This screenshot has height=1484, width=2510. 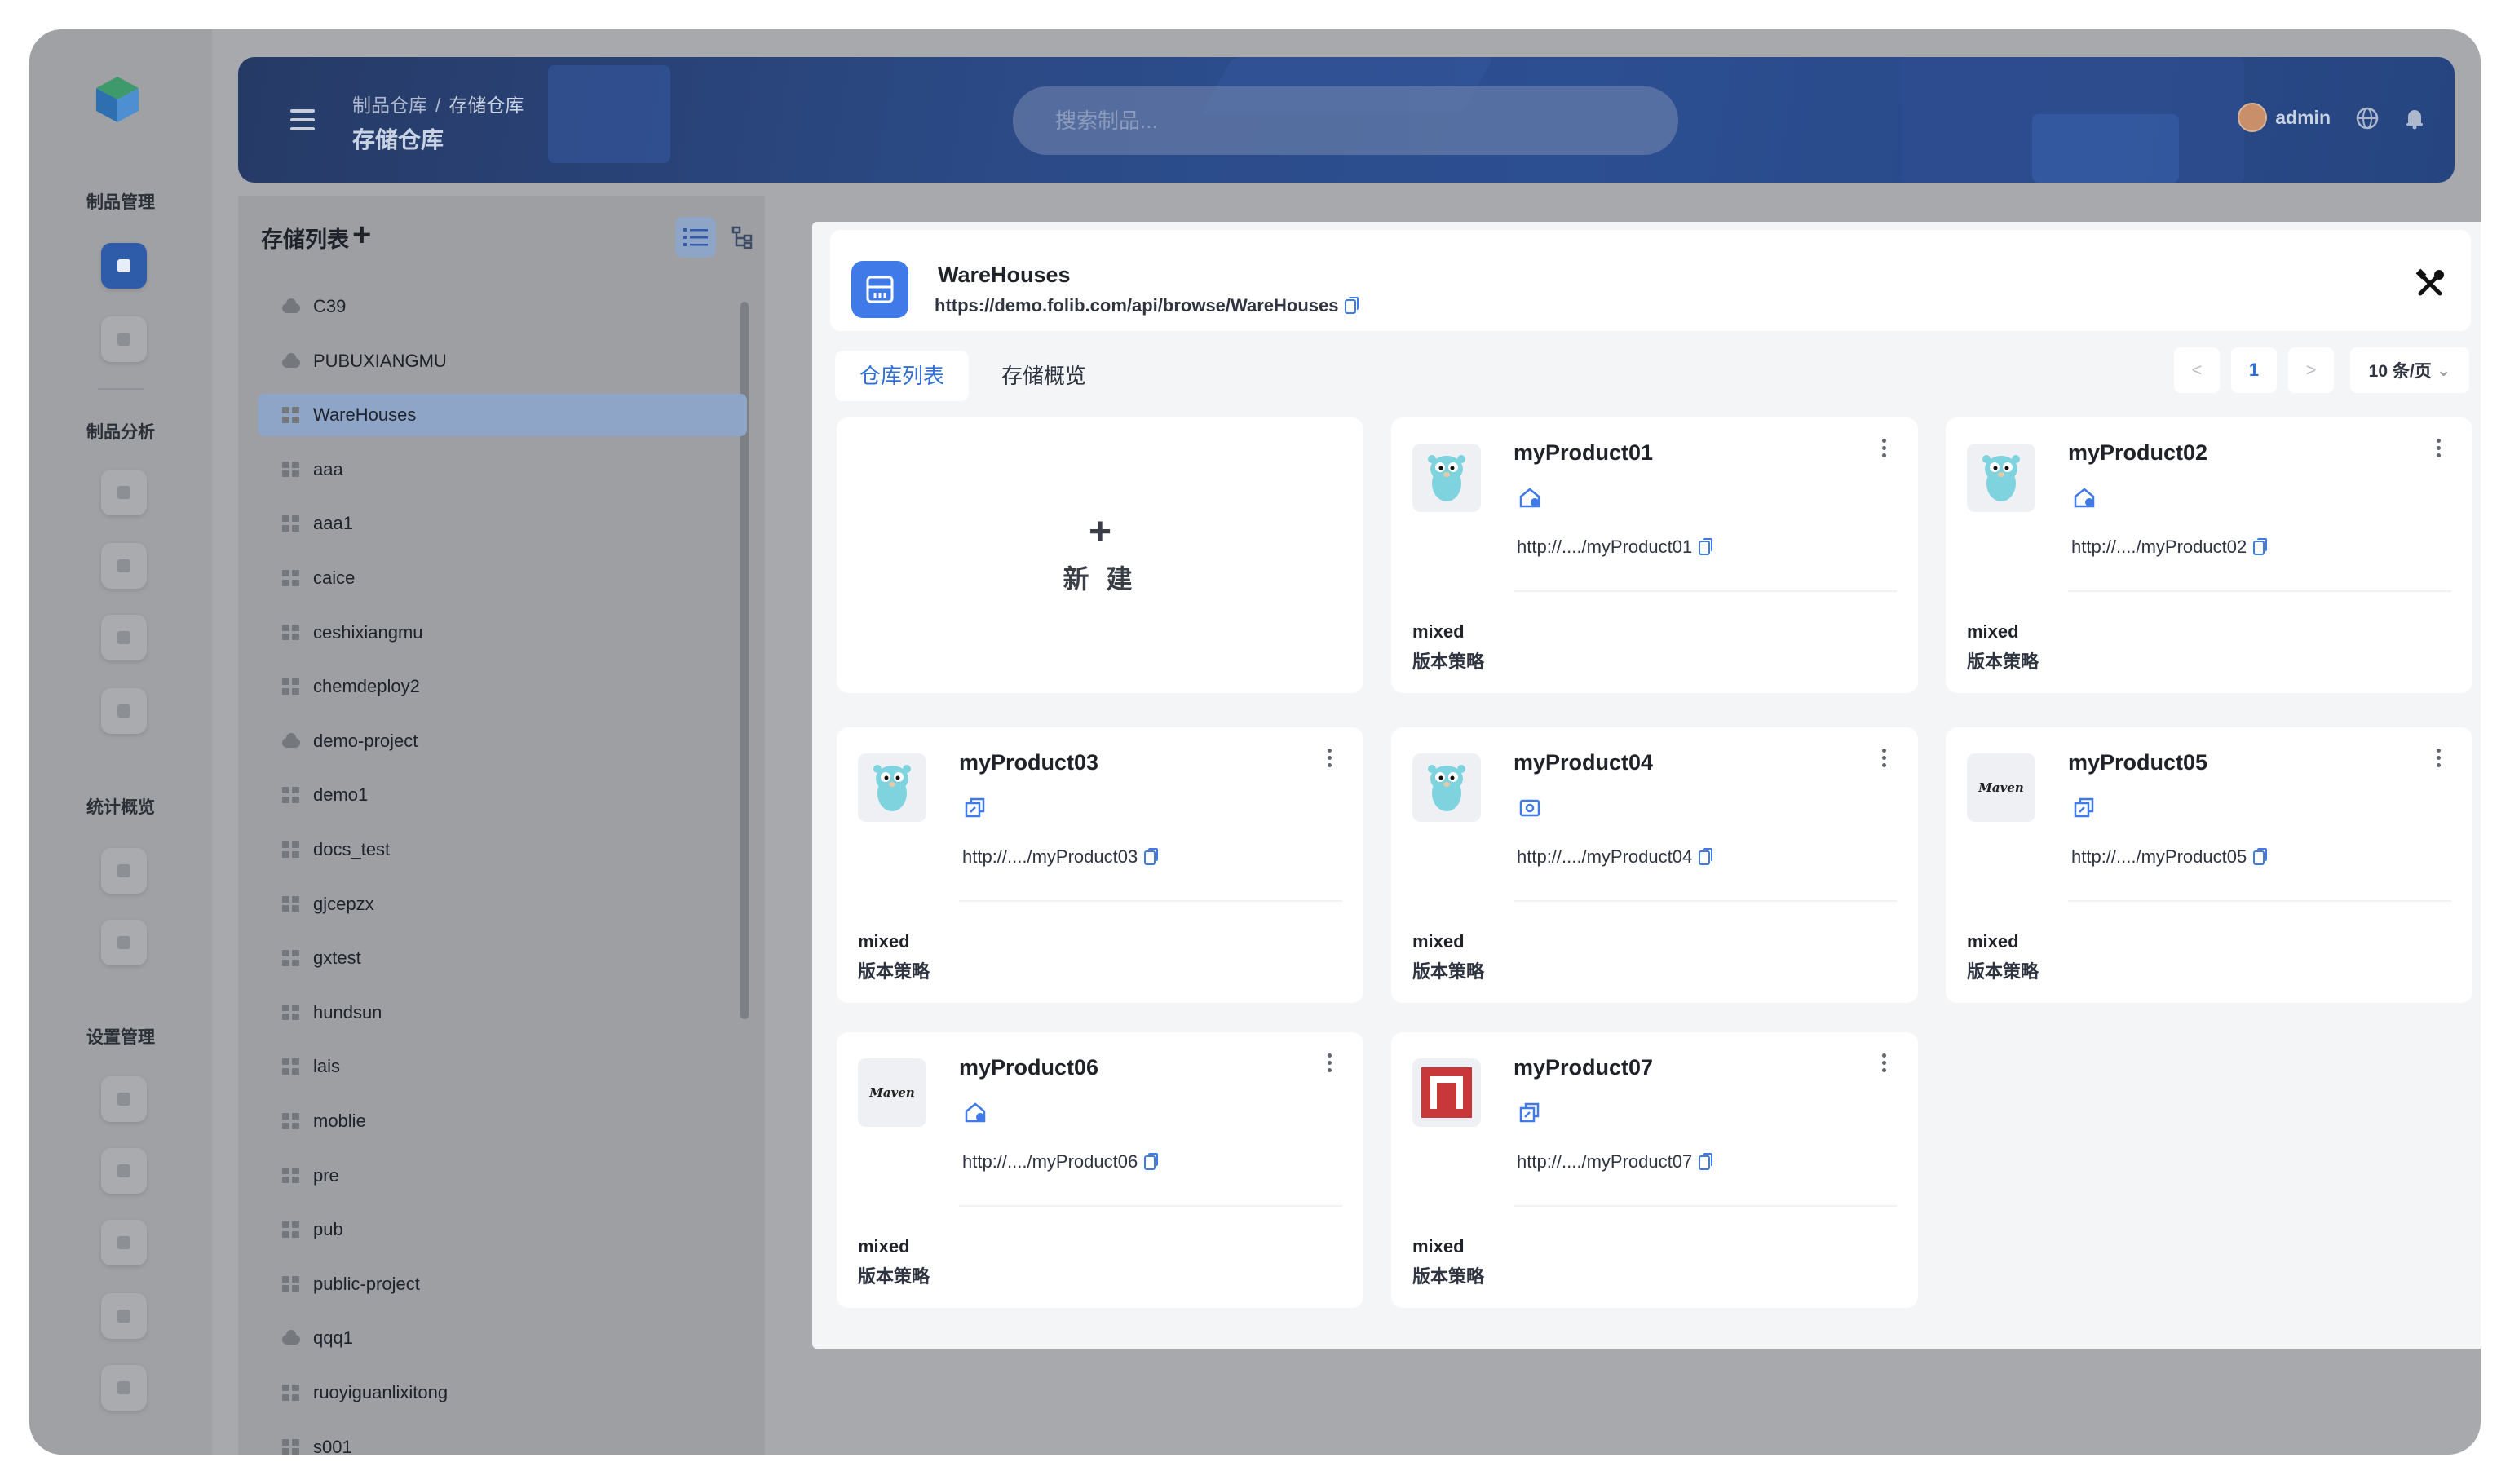 I want to click on storage-list-item-label: aaa1, so click(x=333, y=523).